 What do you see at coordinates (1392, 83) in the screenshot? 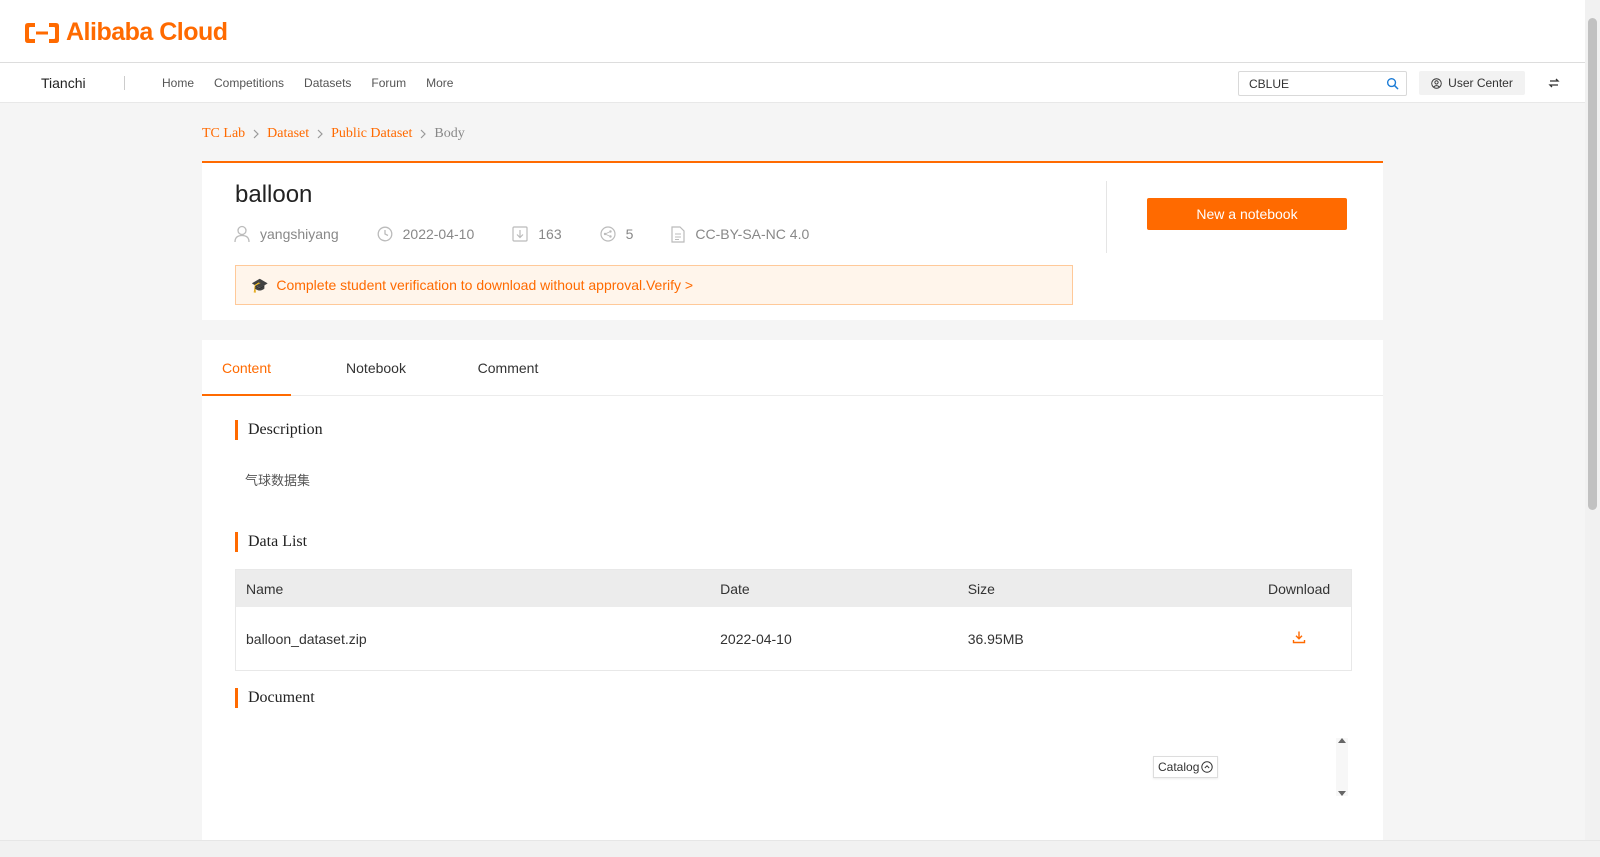
I see `search-icon` at bounding box center [1392, 83].